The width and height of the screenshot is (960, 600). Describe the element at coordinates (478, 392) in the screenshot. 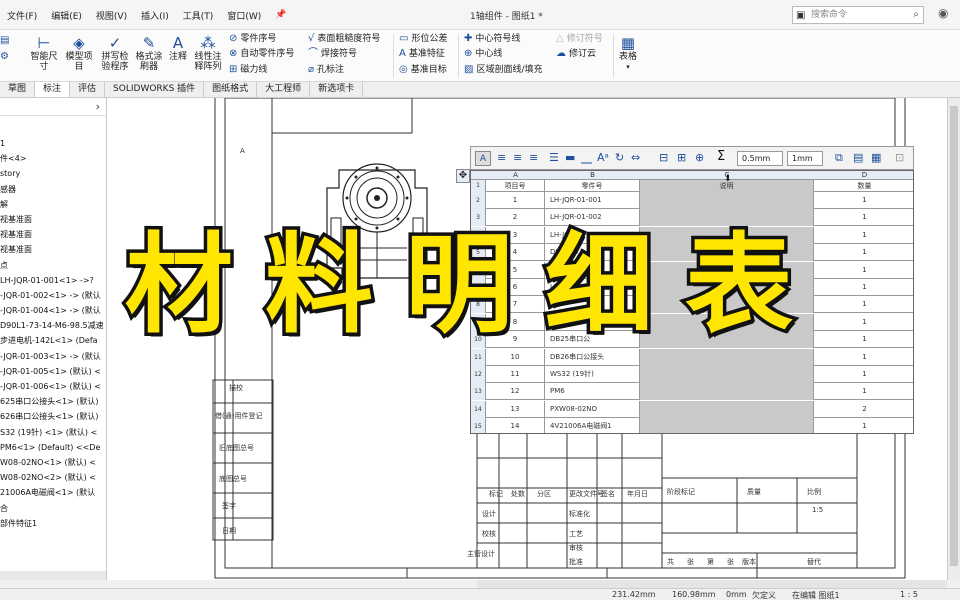

I see `row-number: 13` at that location.